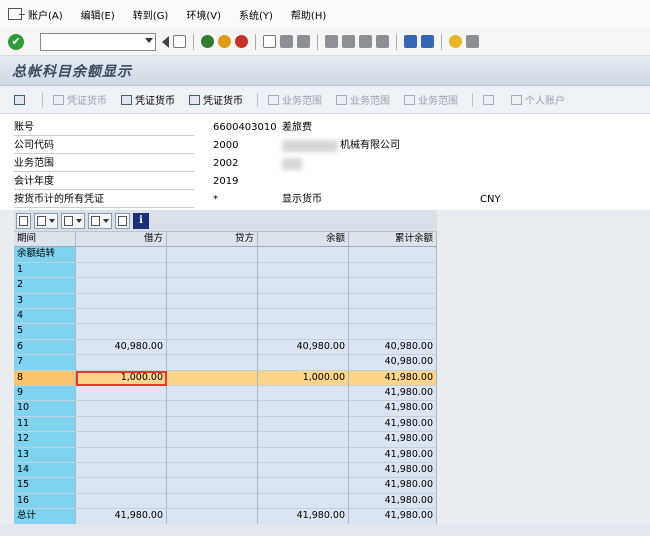 This screenshot has height=536, width=650. I want to click on help-icon, so click(455, 41).